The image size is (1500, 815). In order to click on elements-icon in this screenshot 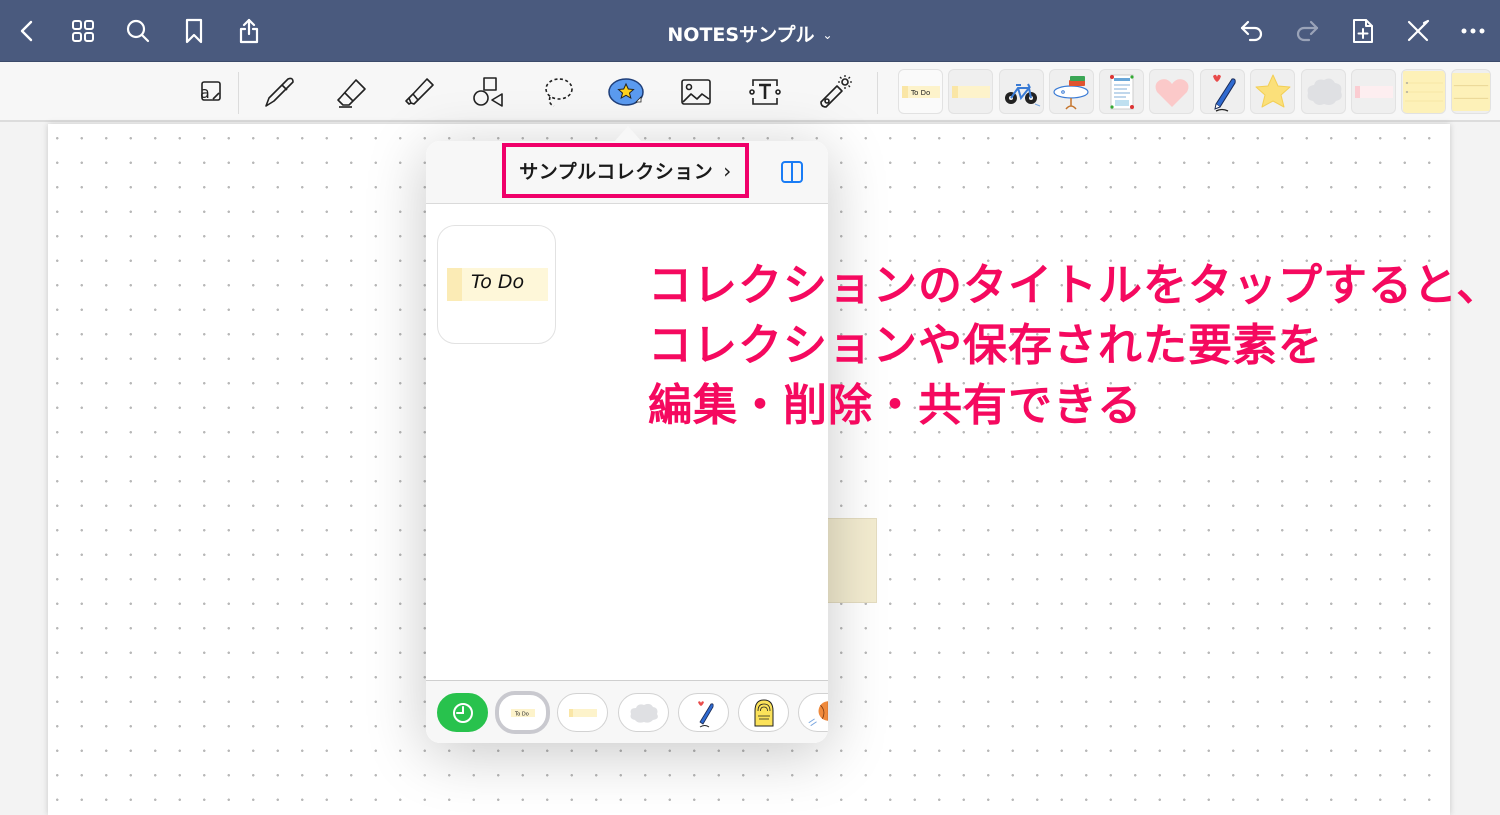, I will do `click(626, 92)`.